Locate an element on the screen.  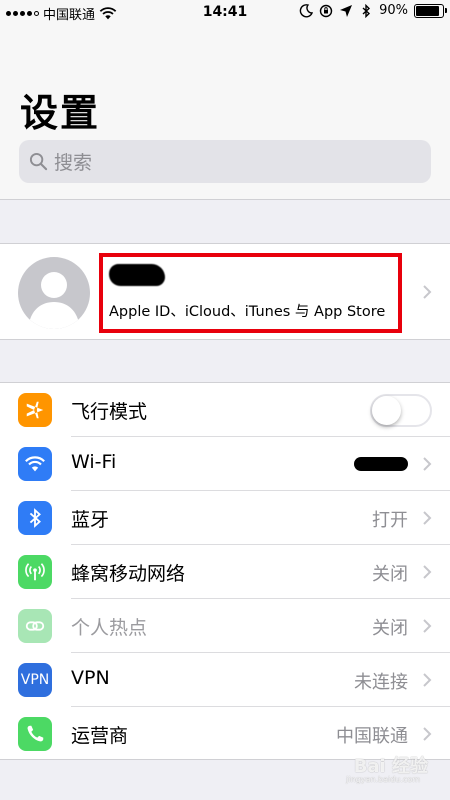
airplane-mode-toggle is located at coordinates (401, 410).